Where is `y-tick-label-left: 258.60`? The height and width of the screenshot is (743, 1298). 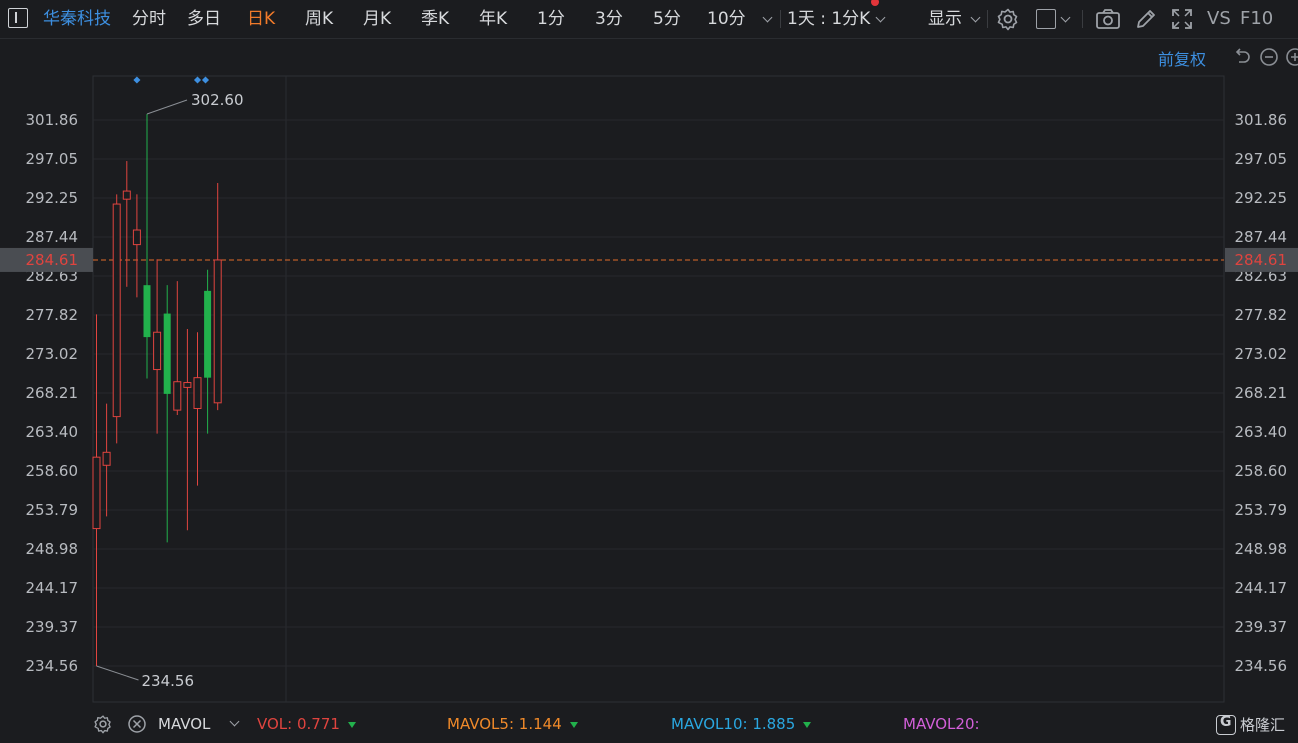
y-tick-label-left: 258.60 is located at coordinates (52, 471).